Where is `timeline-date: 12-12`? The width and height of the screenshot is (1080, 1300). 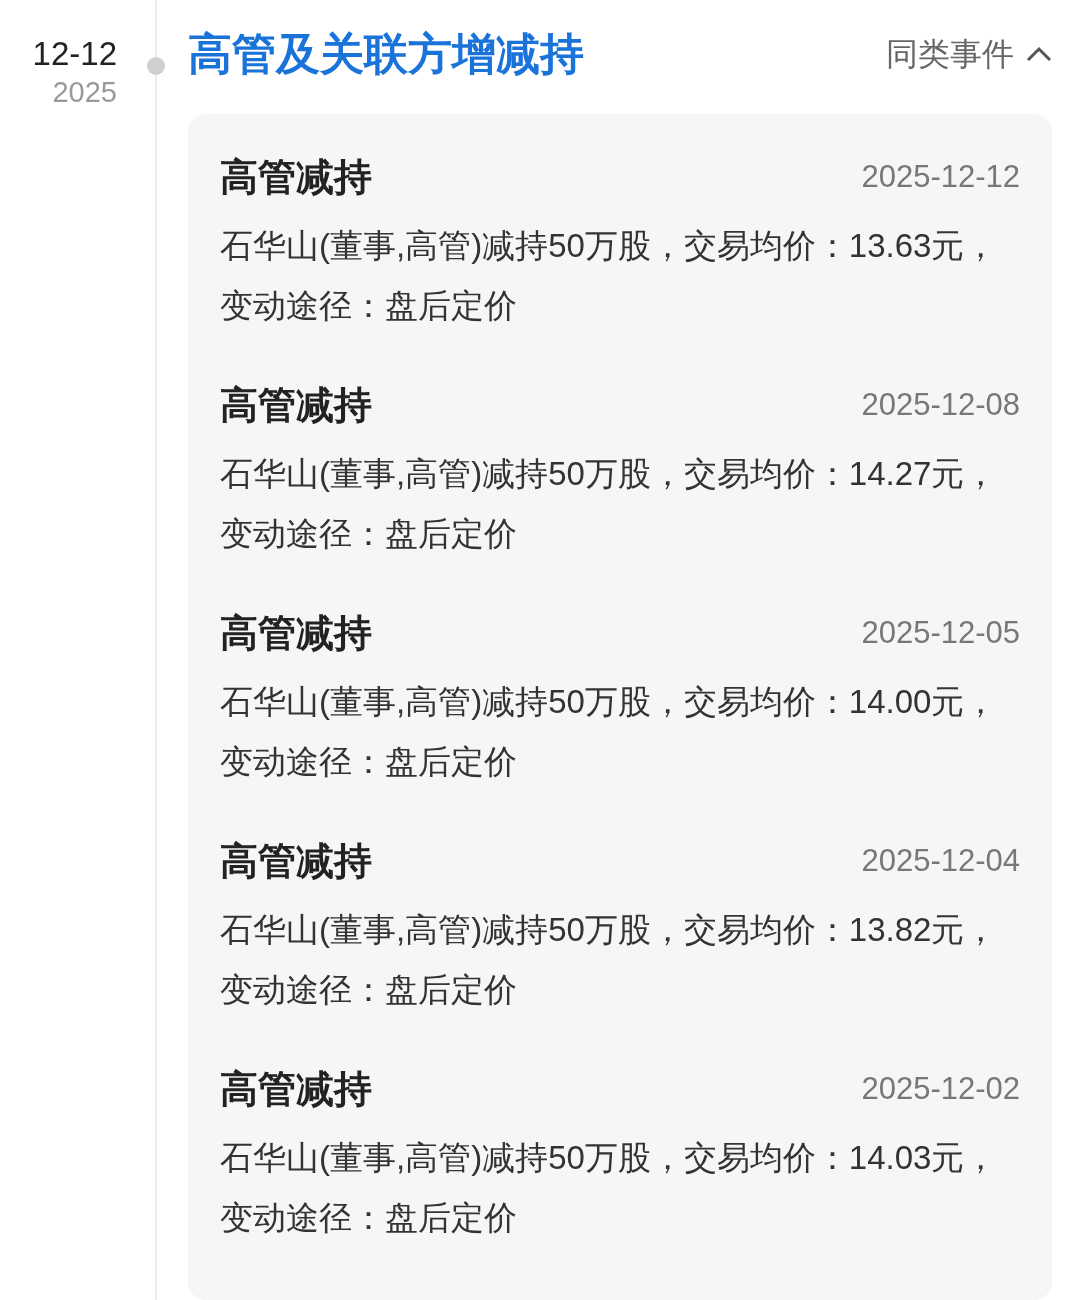
timeline-date: 12-12 is located at coordinates (74, 54).